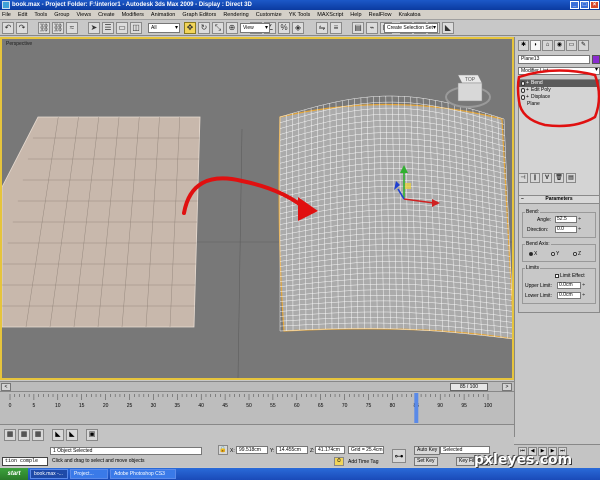  Describe the element at coordinates (554, 59) in the screenshot. I see `object-name-field: Plane13` at that location.